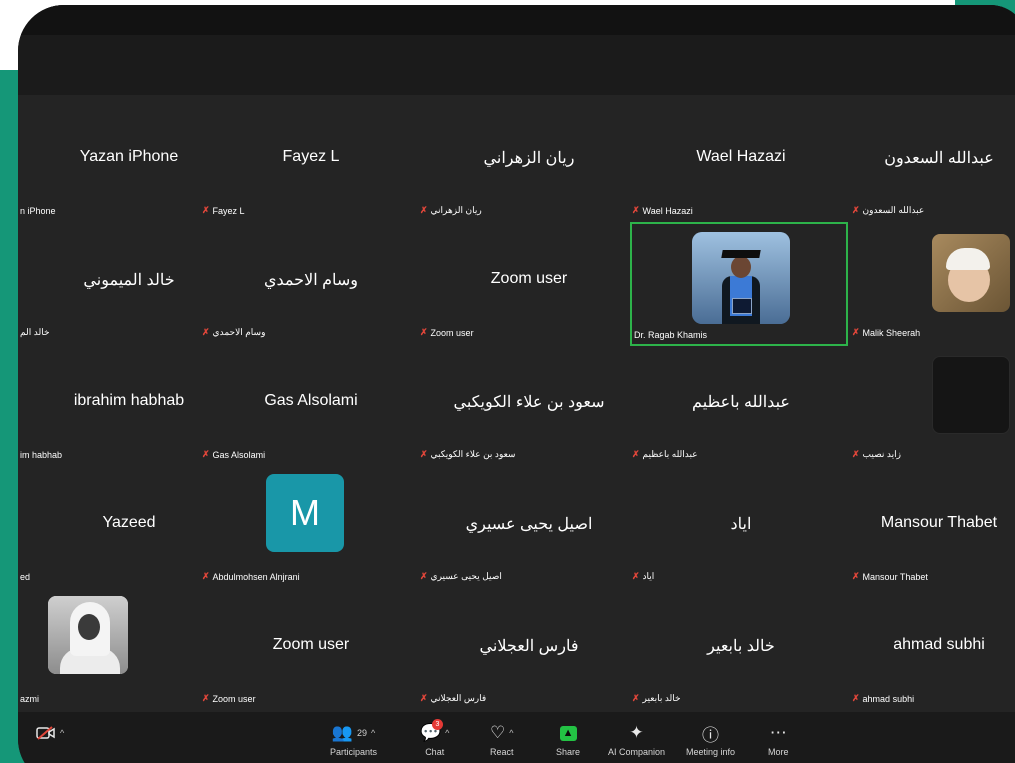  I want to click on chat-button: 💬 3 ^ Chat, so click(434, 738).